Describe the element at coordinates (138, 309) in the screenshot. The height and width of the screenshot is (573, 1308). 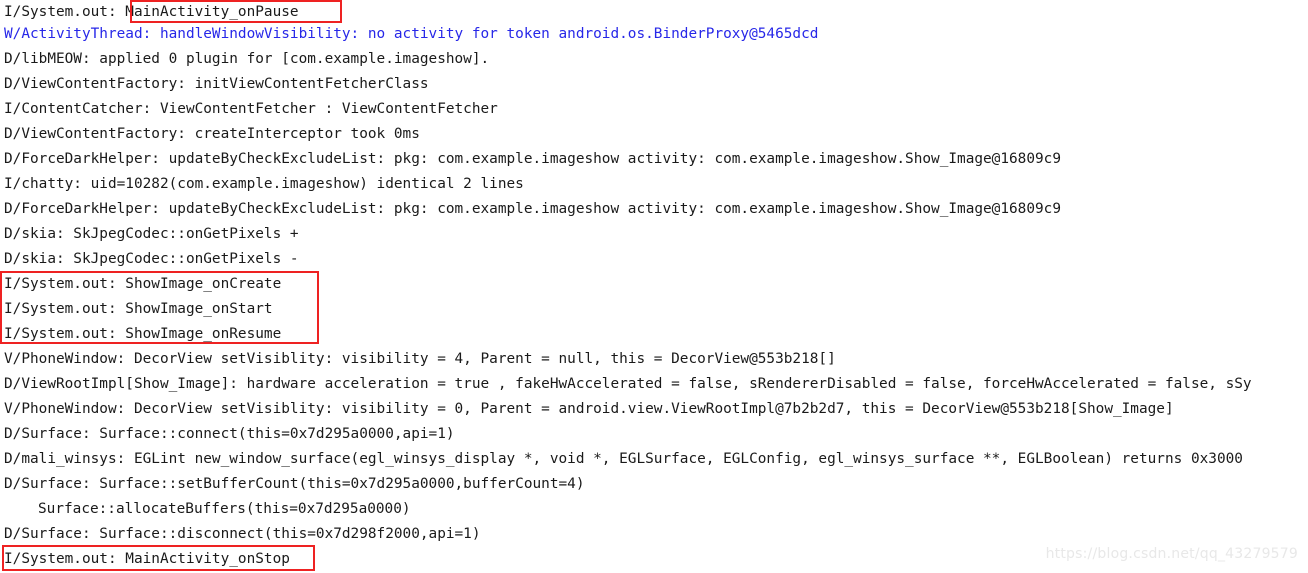
I see `log-line: I/System.out: ShowImage_onStart` at that location.